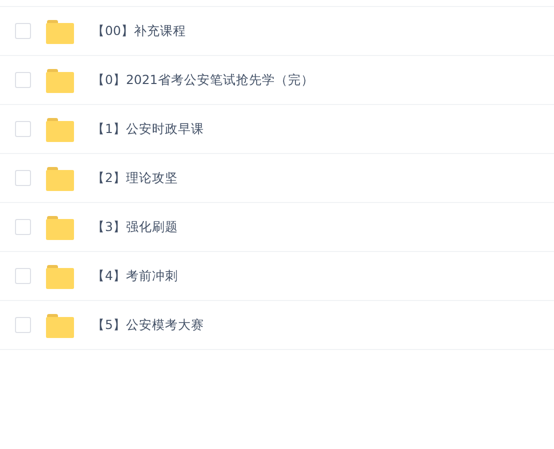  I want to click on folder-name: 【5】公安模考大赛, so click(148, 325).